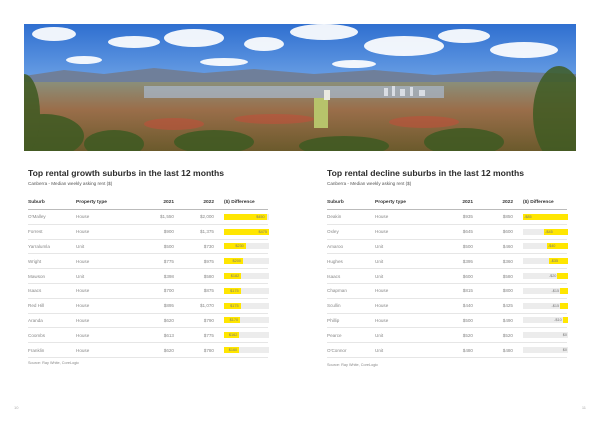  What do you see at coordinates (244, 321) in the screenshot?
I see `difference-cell: $170` at bounding box center [244, 321].